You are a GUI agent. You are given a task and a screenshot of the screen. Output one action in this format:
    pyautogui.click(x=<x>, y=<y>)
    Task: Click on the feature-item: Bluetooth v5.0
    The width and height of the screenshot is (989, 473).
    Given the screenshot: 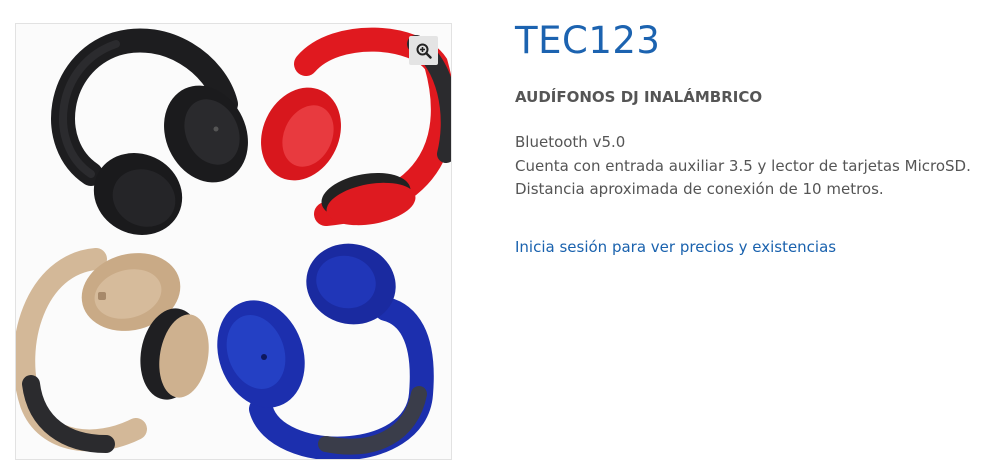 What is the action you would take?
    pyautogui.click(x=570, y=142)
    